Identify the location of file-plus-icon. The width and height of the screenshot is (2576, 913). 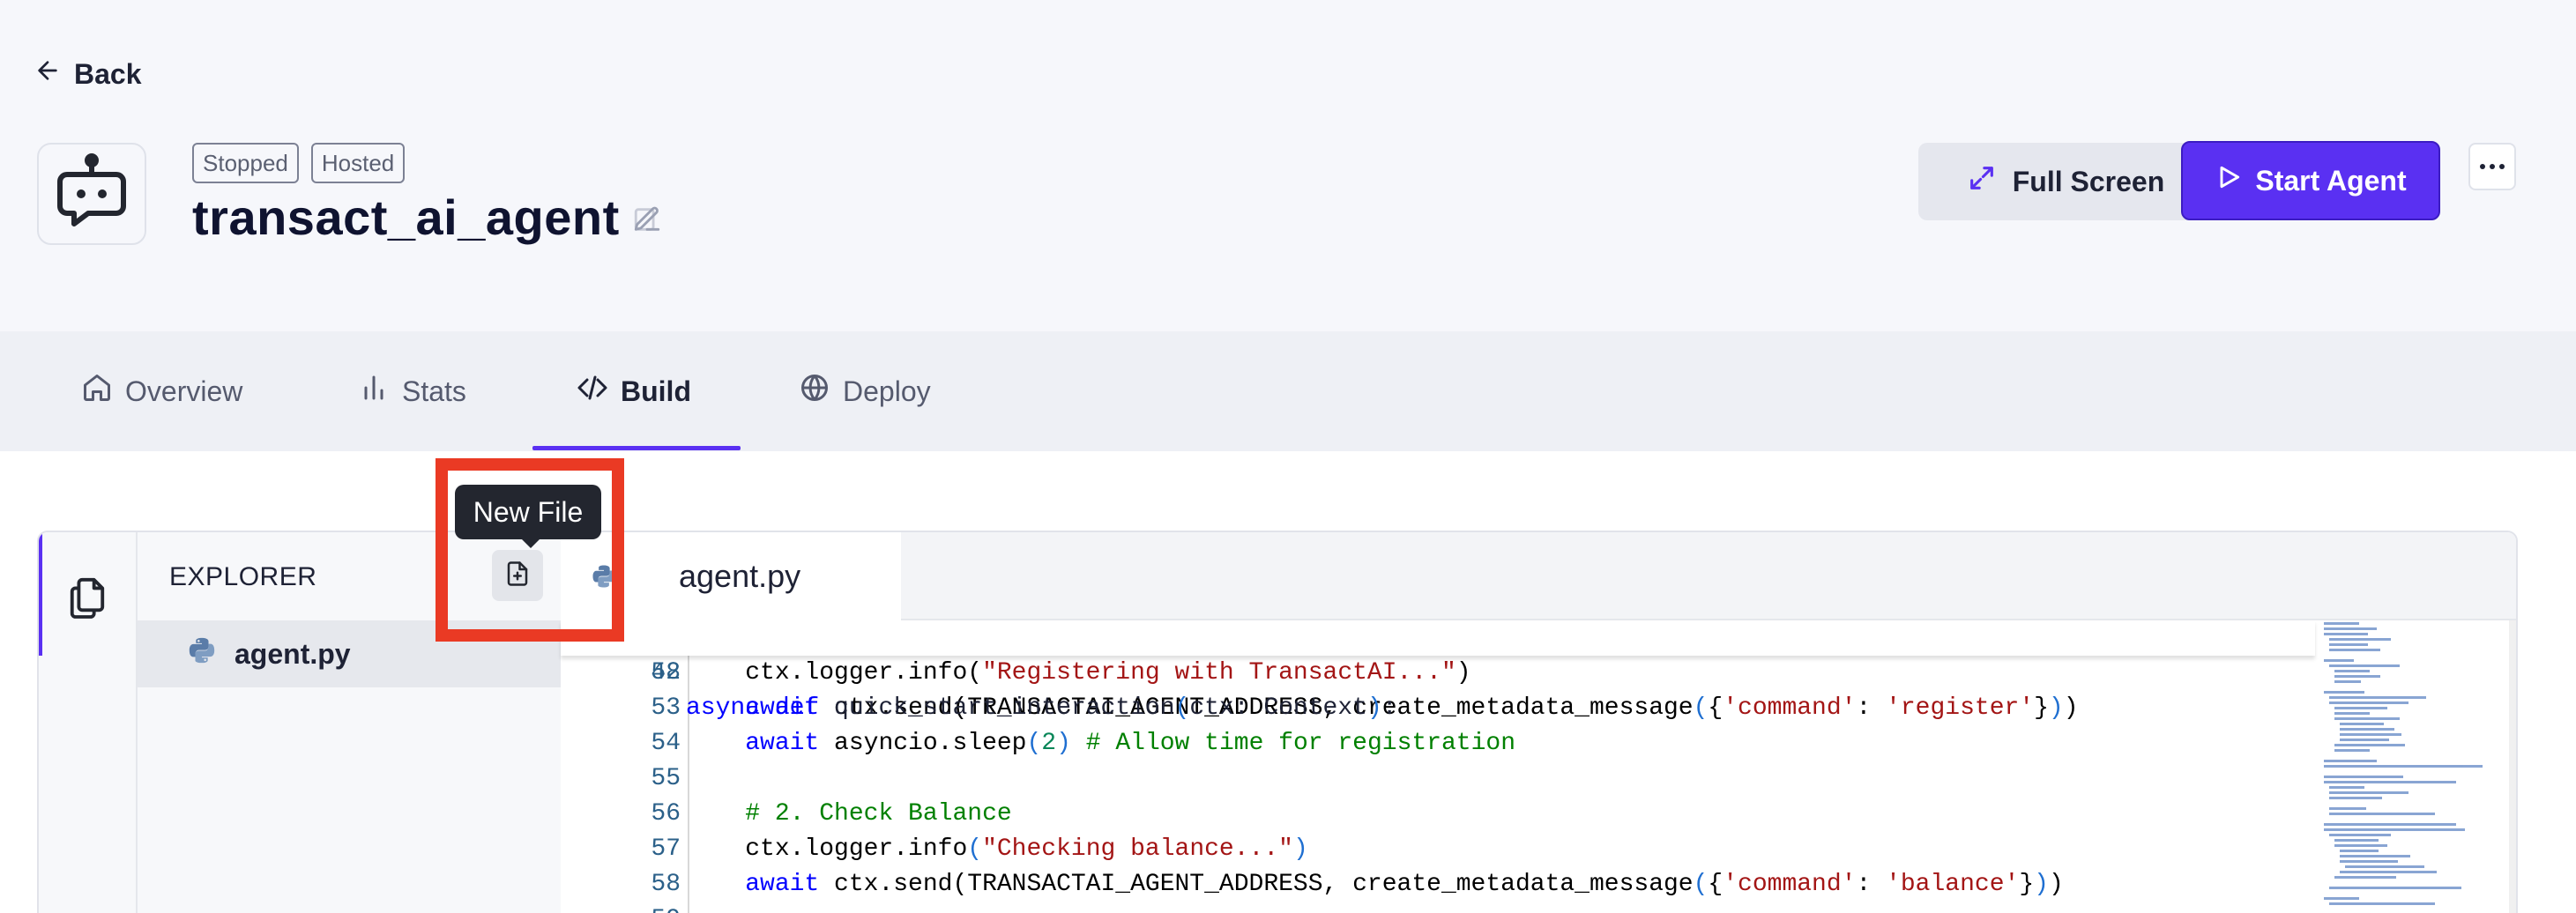
(517, 575).